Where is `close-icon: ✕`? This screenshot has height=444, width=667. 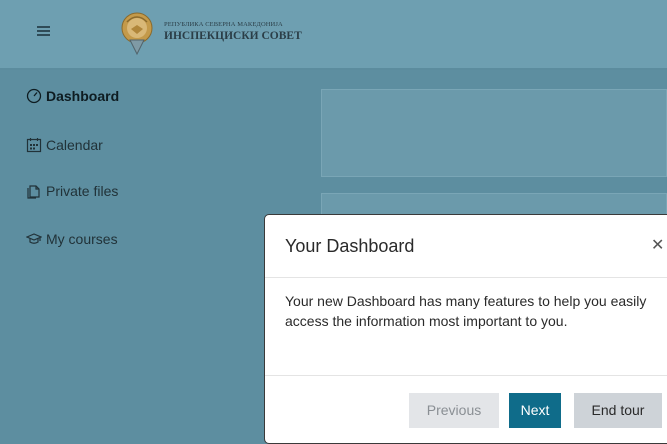
close-icon: ✕ is located at coordinates (657, 245).